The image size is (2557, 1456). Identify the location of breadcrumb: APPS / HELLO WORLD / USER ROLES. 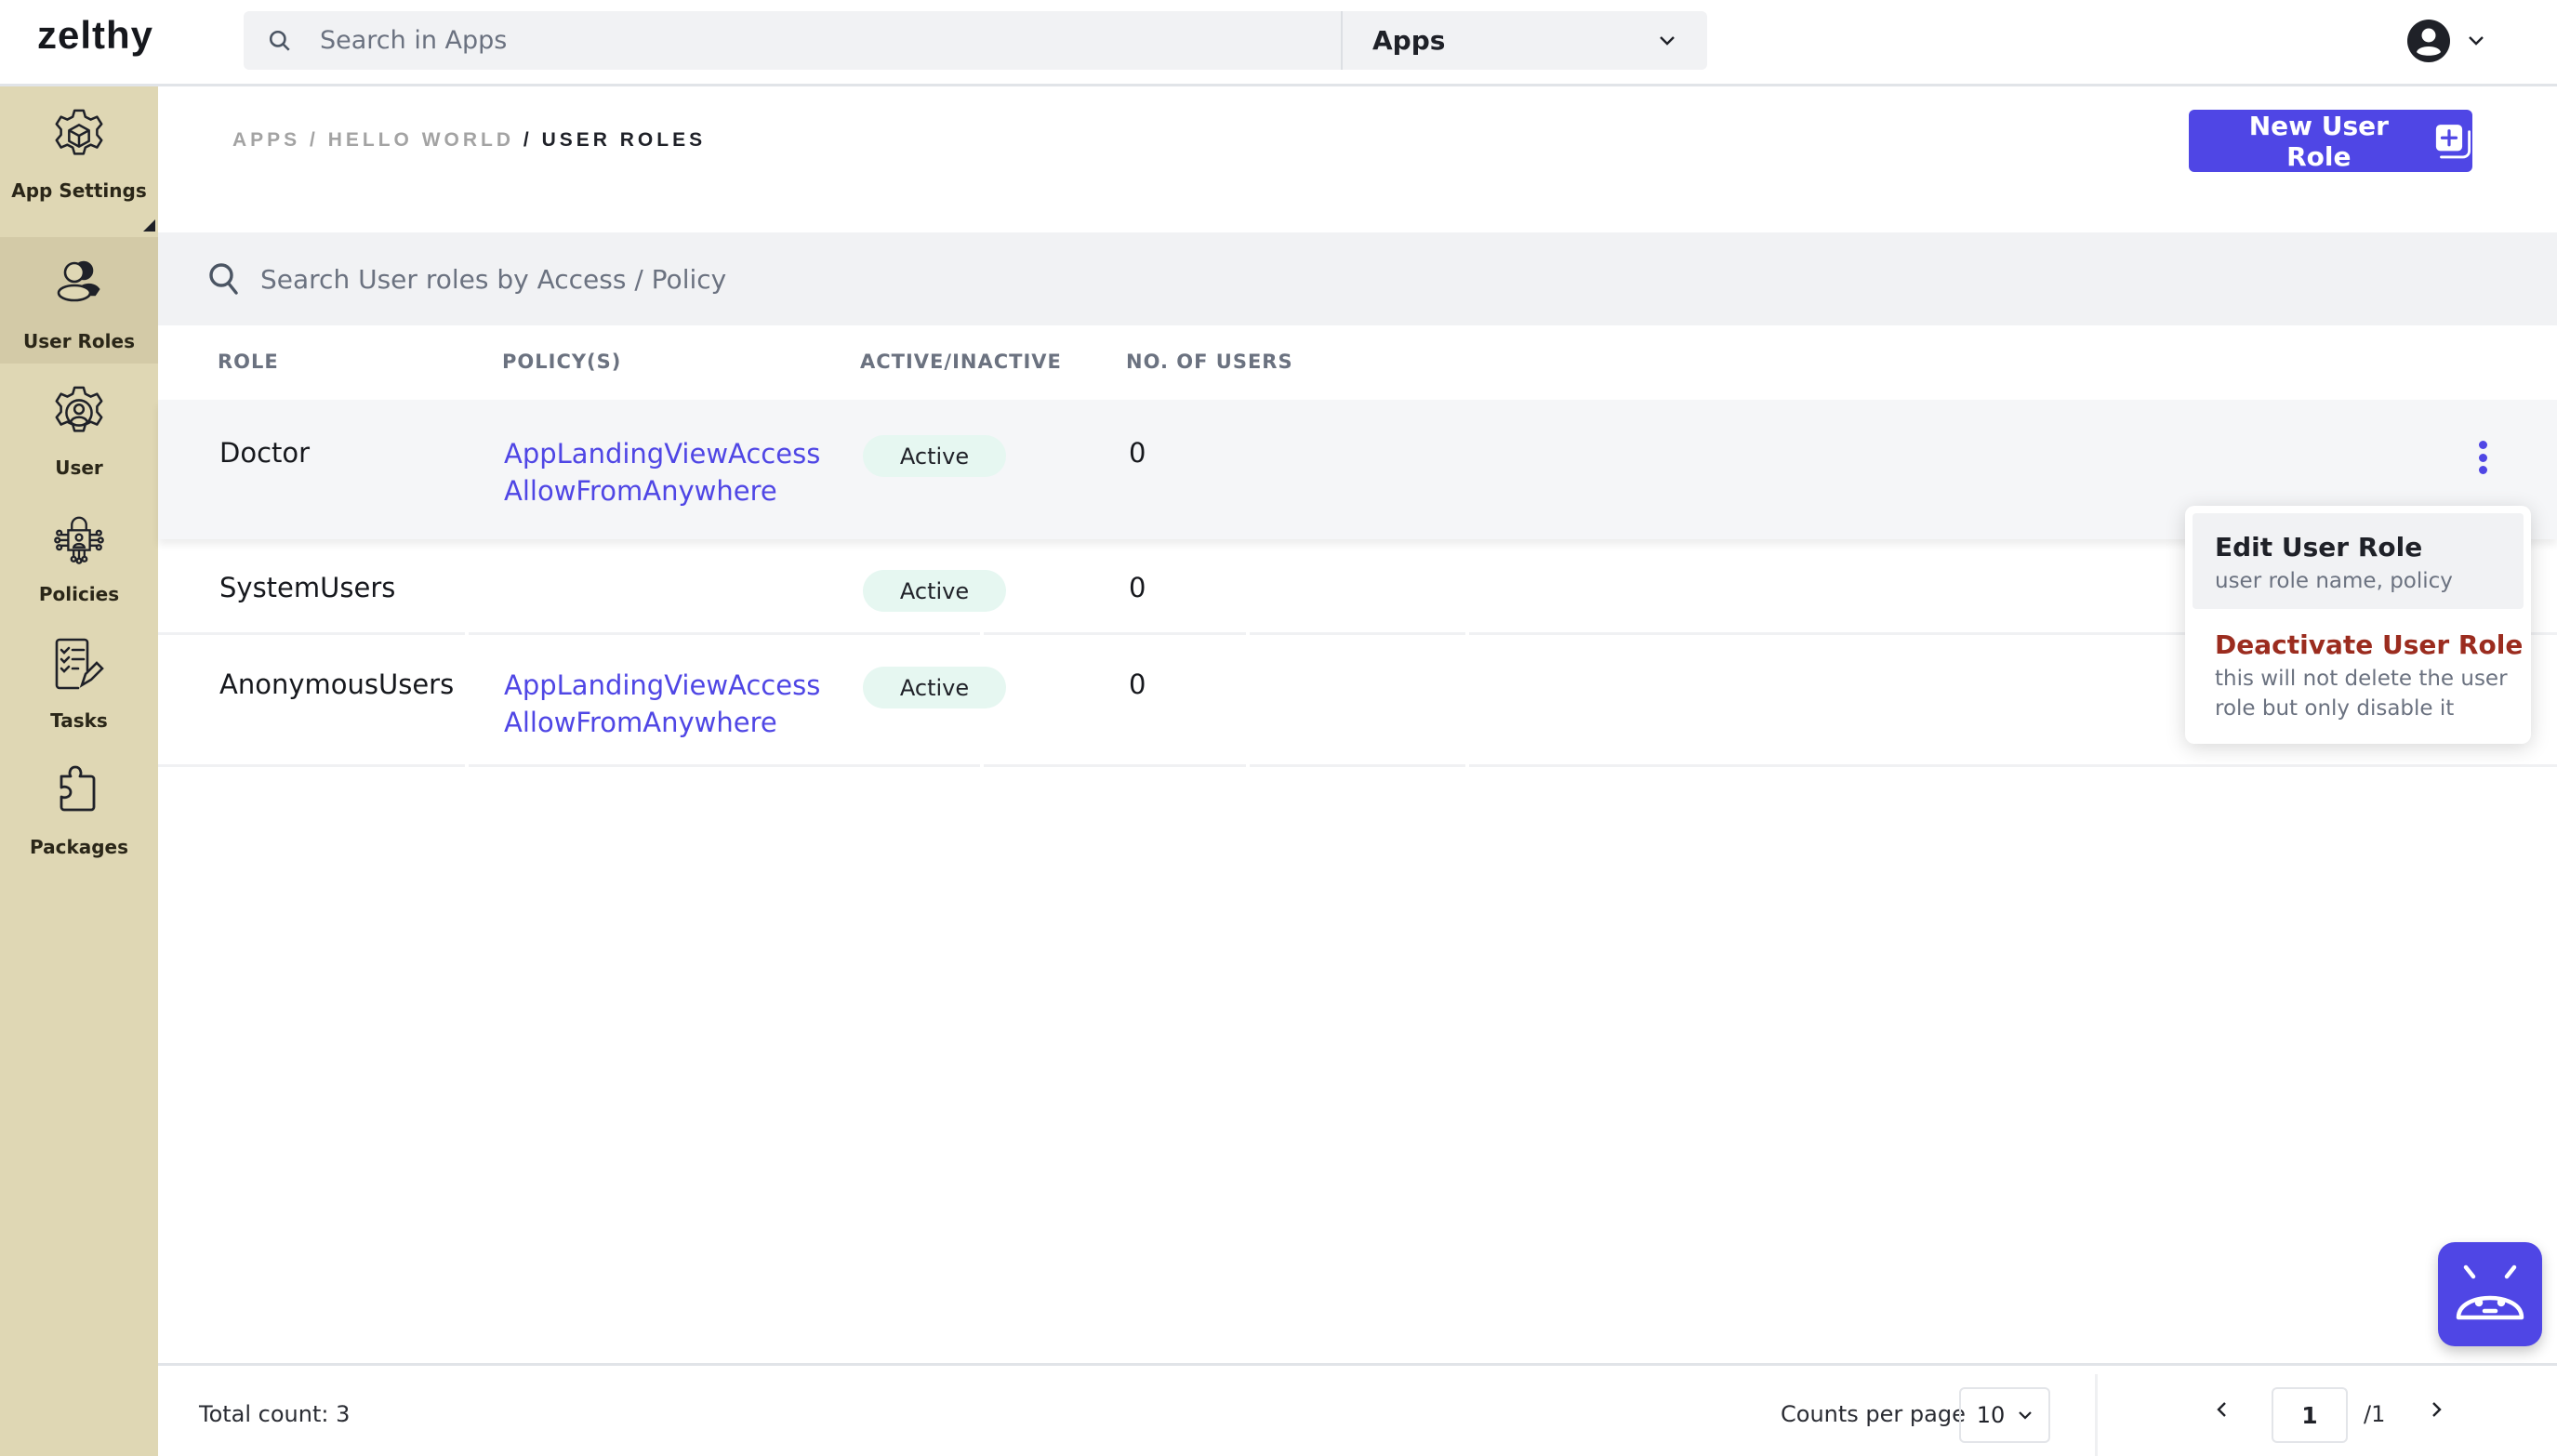
(469, 140).